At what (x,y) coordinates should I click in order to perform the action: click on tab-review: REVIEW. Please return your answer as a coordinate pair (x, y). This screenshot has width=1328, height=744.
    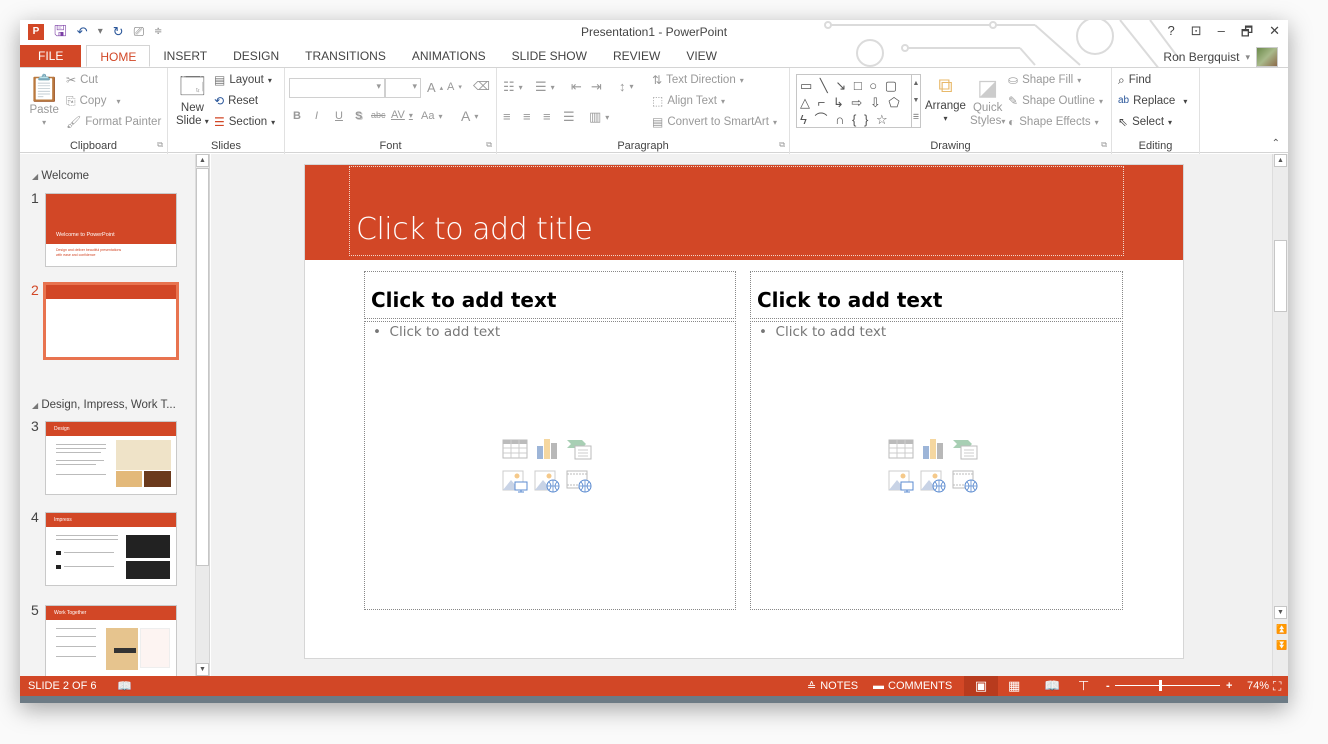
    Looking at the image, I should click on (636, 56).